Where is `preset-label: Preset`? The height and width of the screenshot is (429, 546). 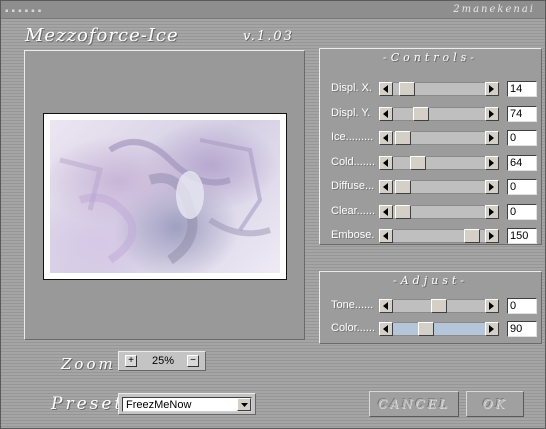 preset-label: Preset is located at coordinates (88, 404).